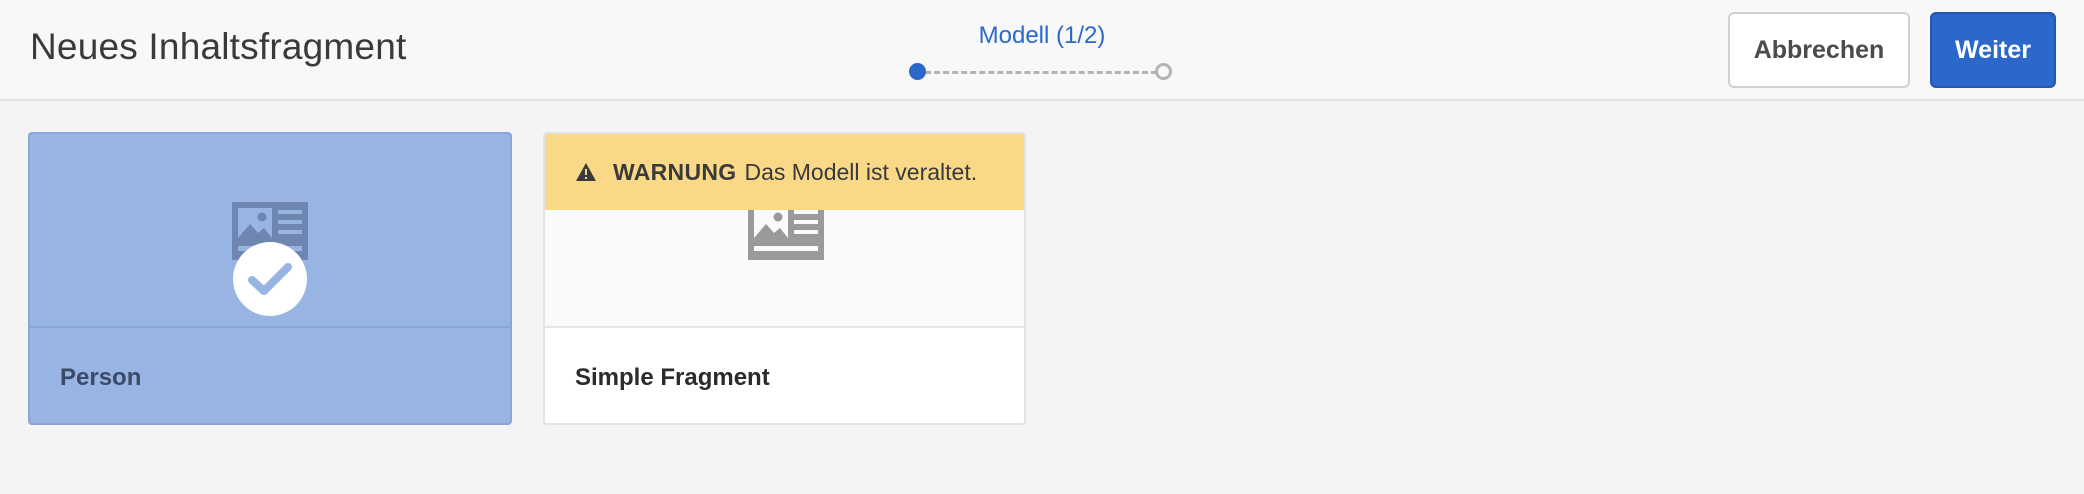 This screenshot has height=494, width=2084. What do you see at coordinates (672, 377) in the screenshot?
I see `card-title: Simple Fragment` at bounding box center [672, 377].